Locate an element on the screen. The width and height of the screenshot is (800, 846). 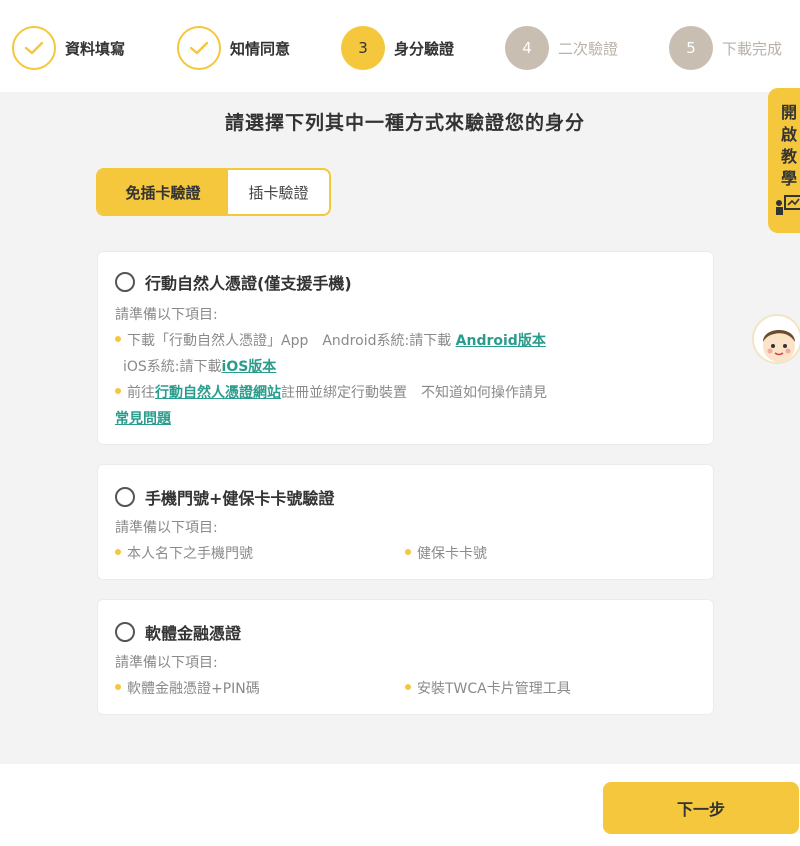
step-2: 知情同意 is located at coordinates (233, 48).